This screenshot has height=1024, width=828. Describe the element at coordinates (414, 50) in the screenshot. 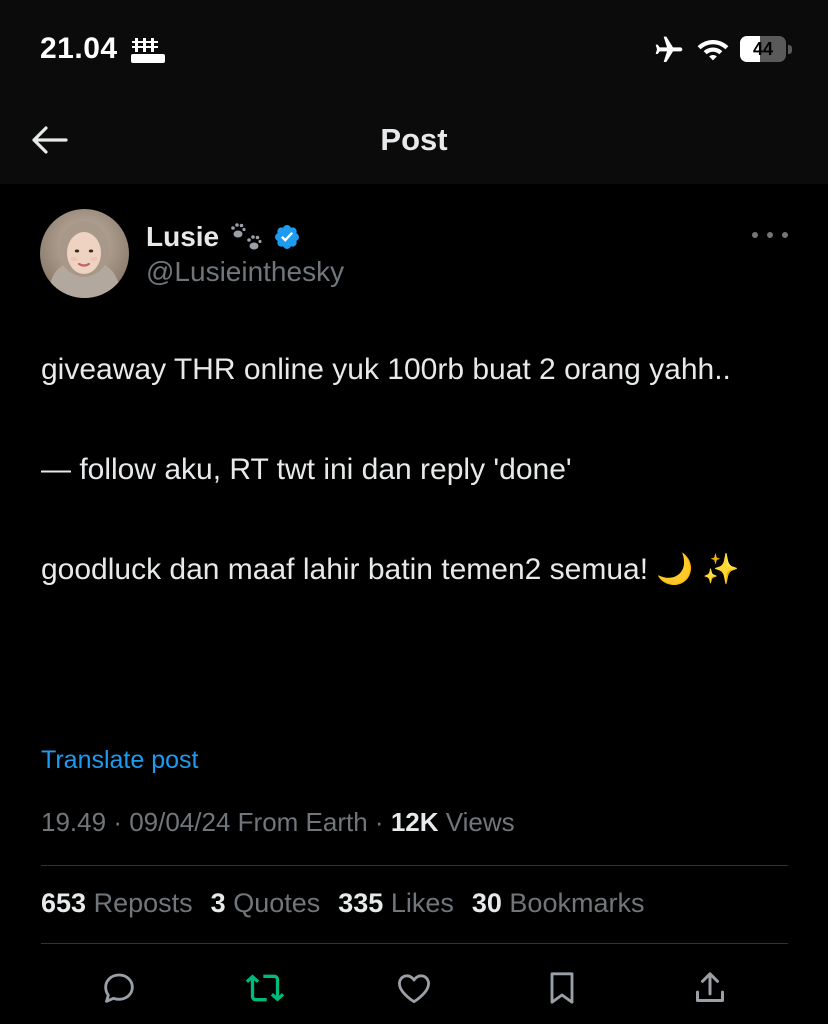

I see `status-bar: 21.04 44` at that location.